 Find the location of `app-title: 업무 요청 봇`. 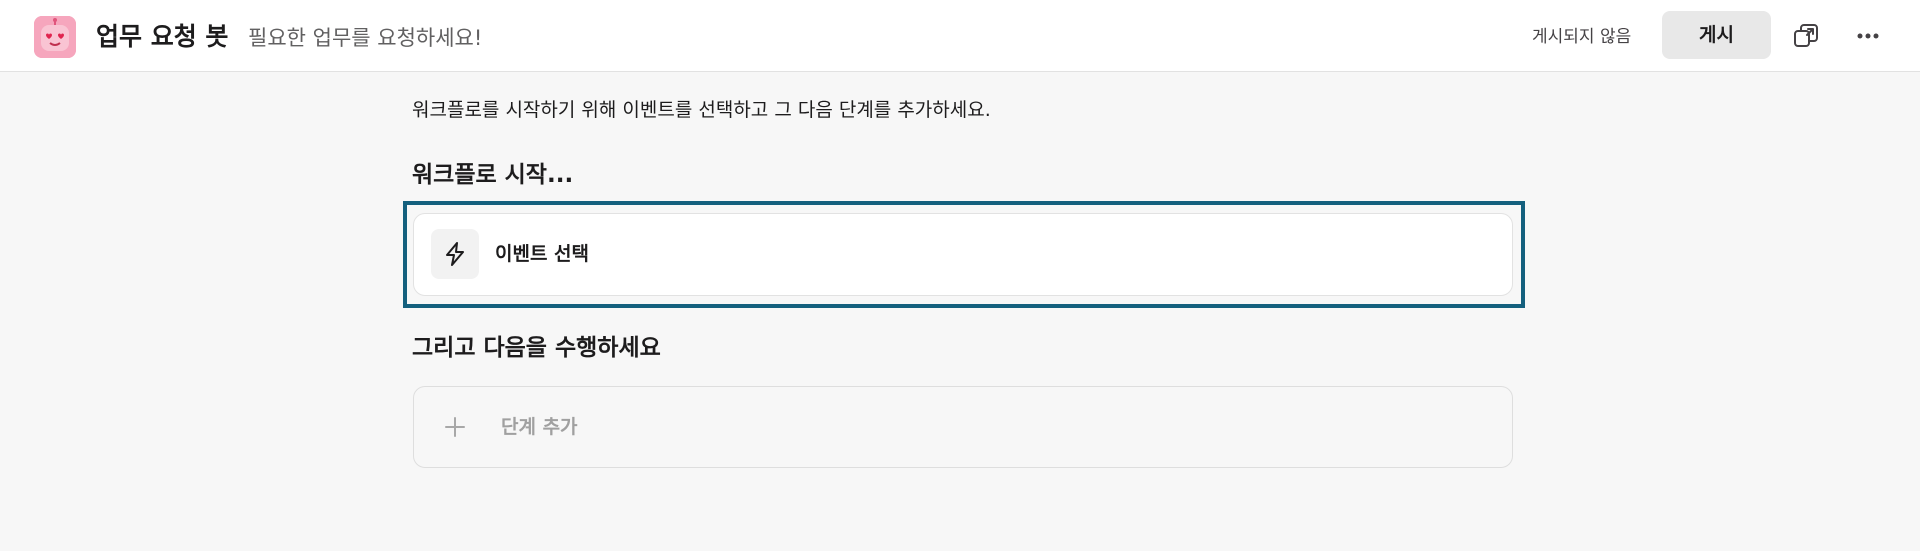

app-title: 업무 요청 봇 is located at coordinates (162, 36).